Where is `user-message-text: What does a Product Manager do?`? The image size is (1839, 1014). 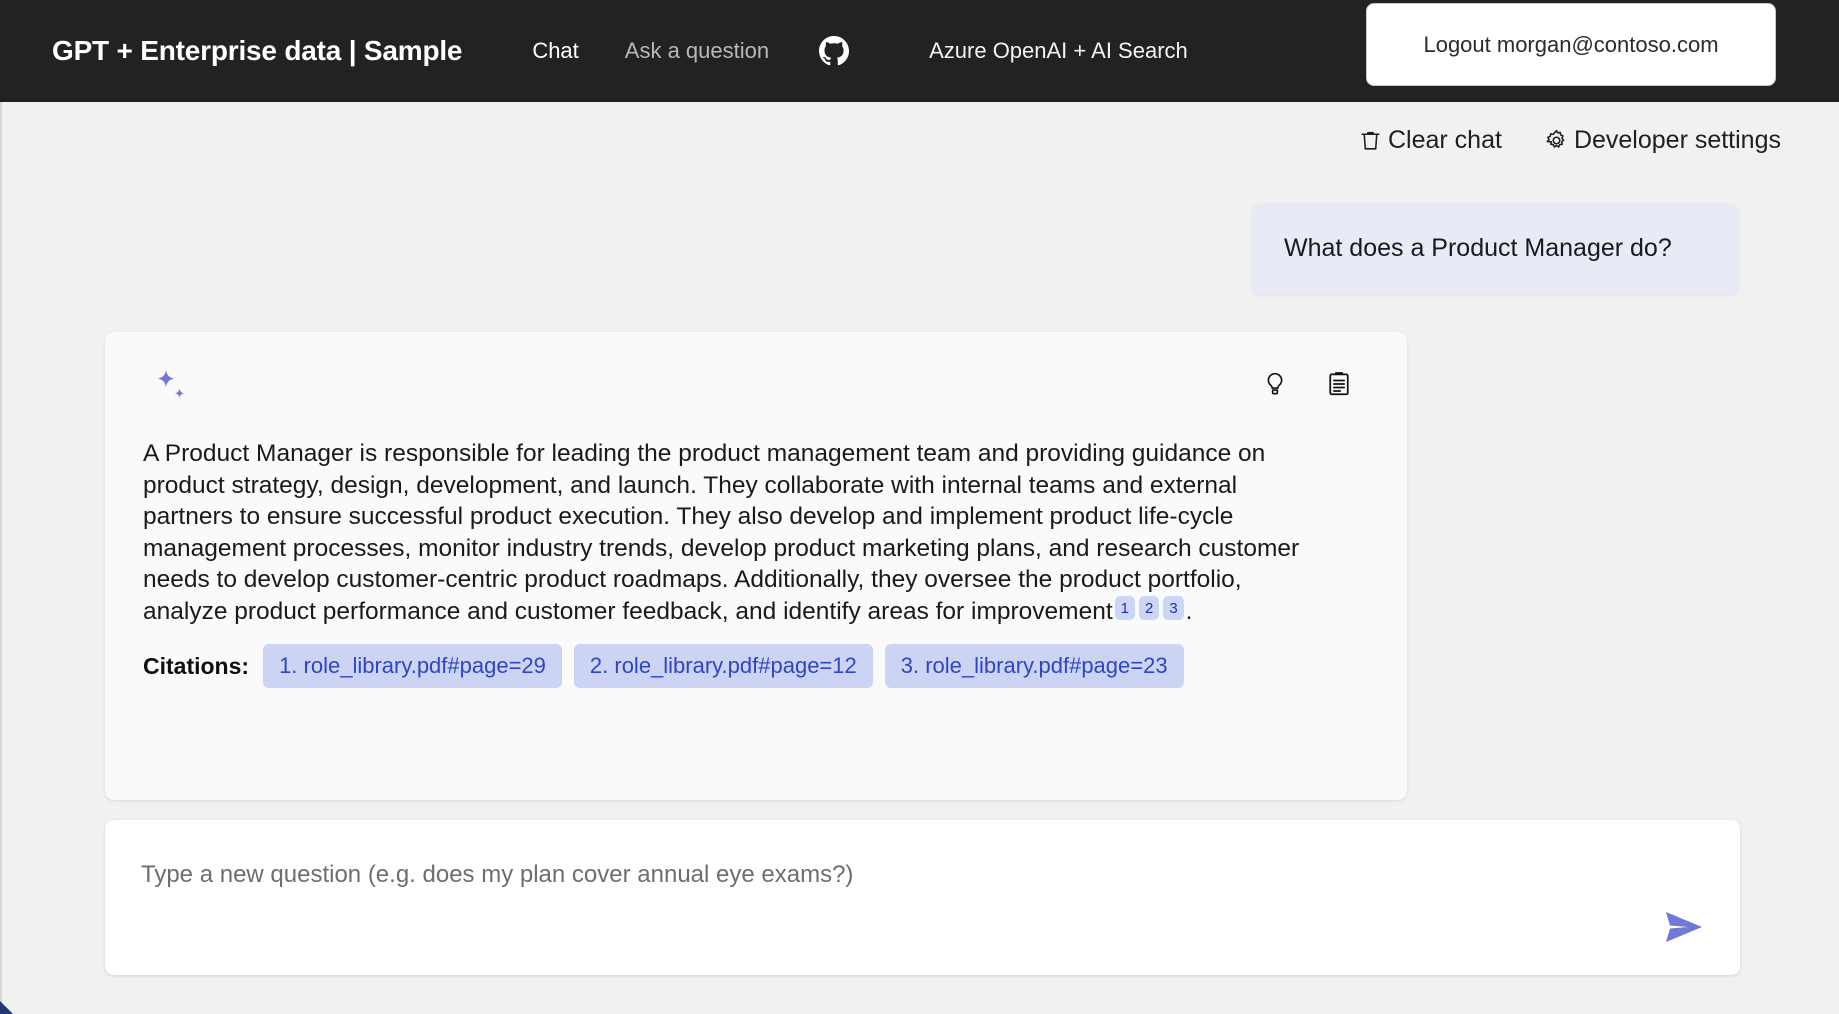 user-message-text: What does a Product Manager do? is located at coordinates (1478, 248).